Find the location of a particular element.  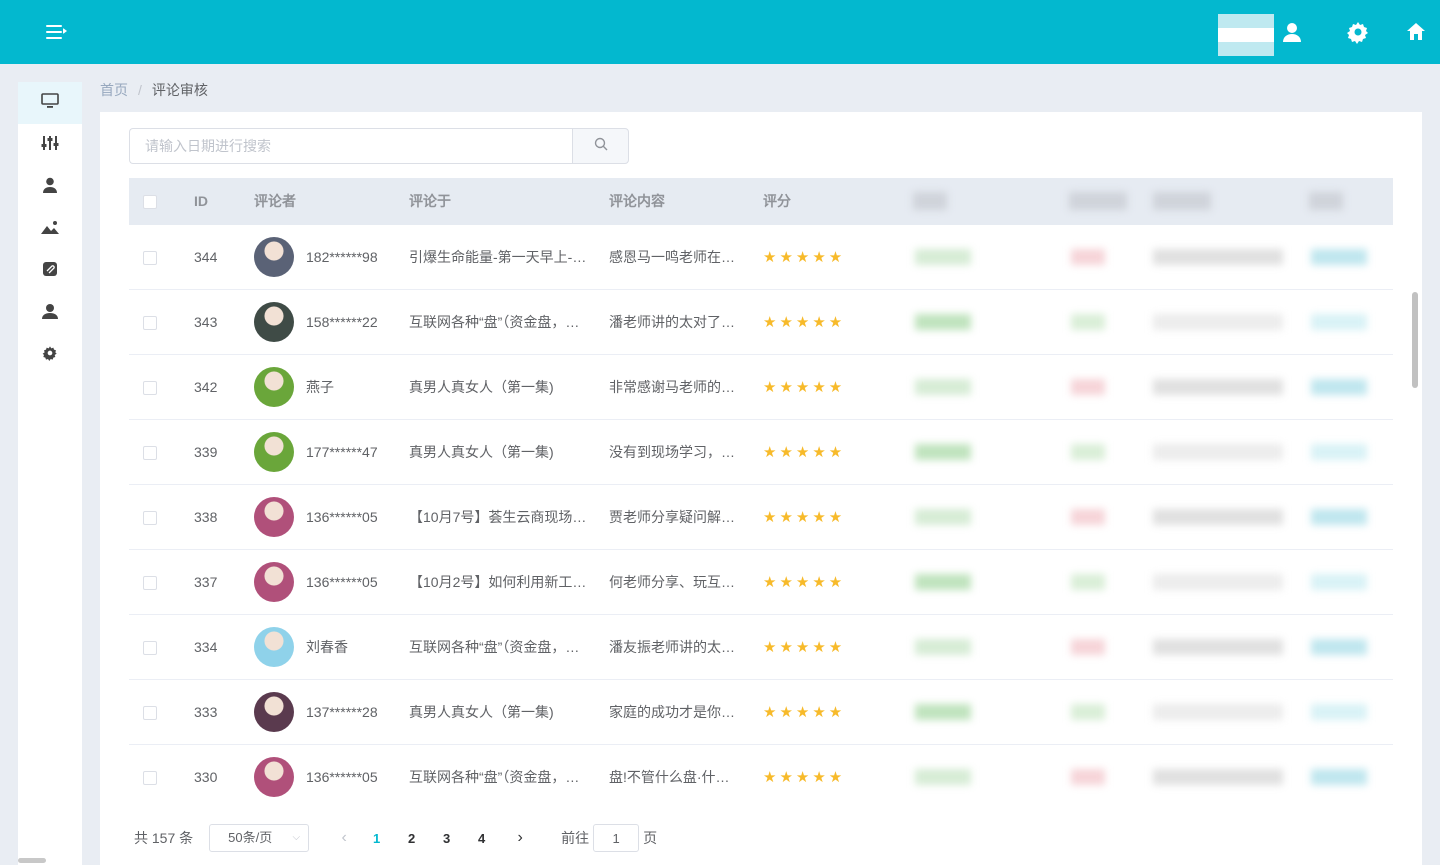

table-row: 334 刘春香 互联网各种“盘”（资金盘，… 潘友振老师讲的太… ★★★★★ is located at coordinates (761, 647).